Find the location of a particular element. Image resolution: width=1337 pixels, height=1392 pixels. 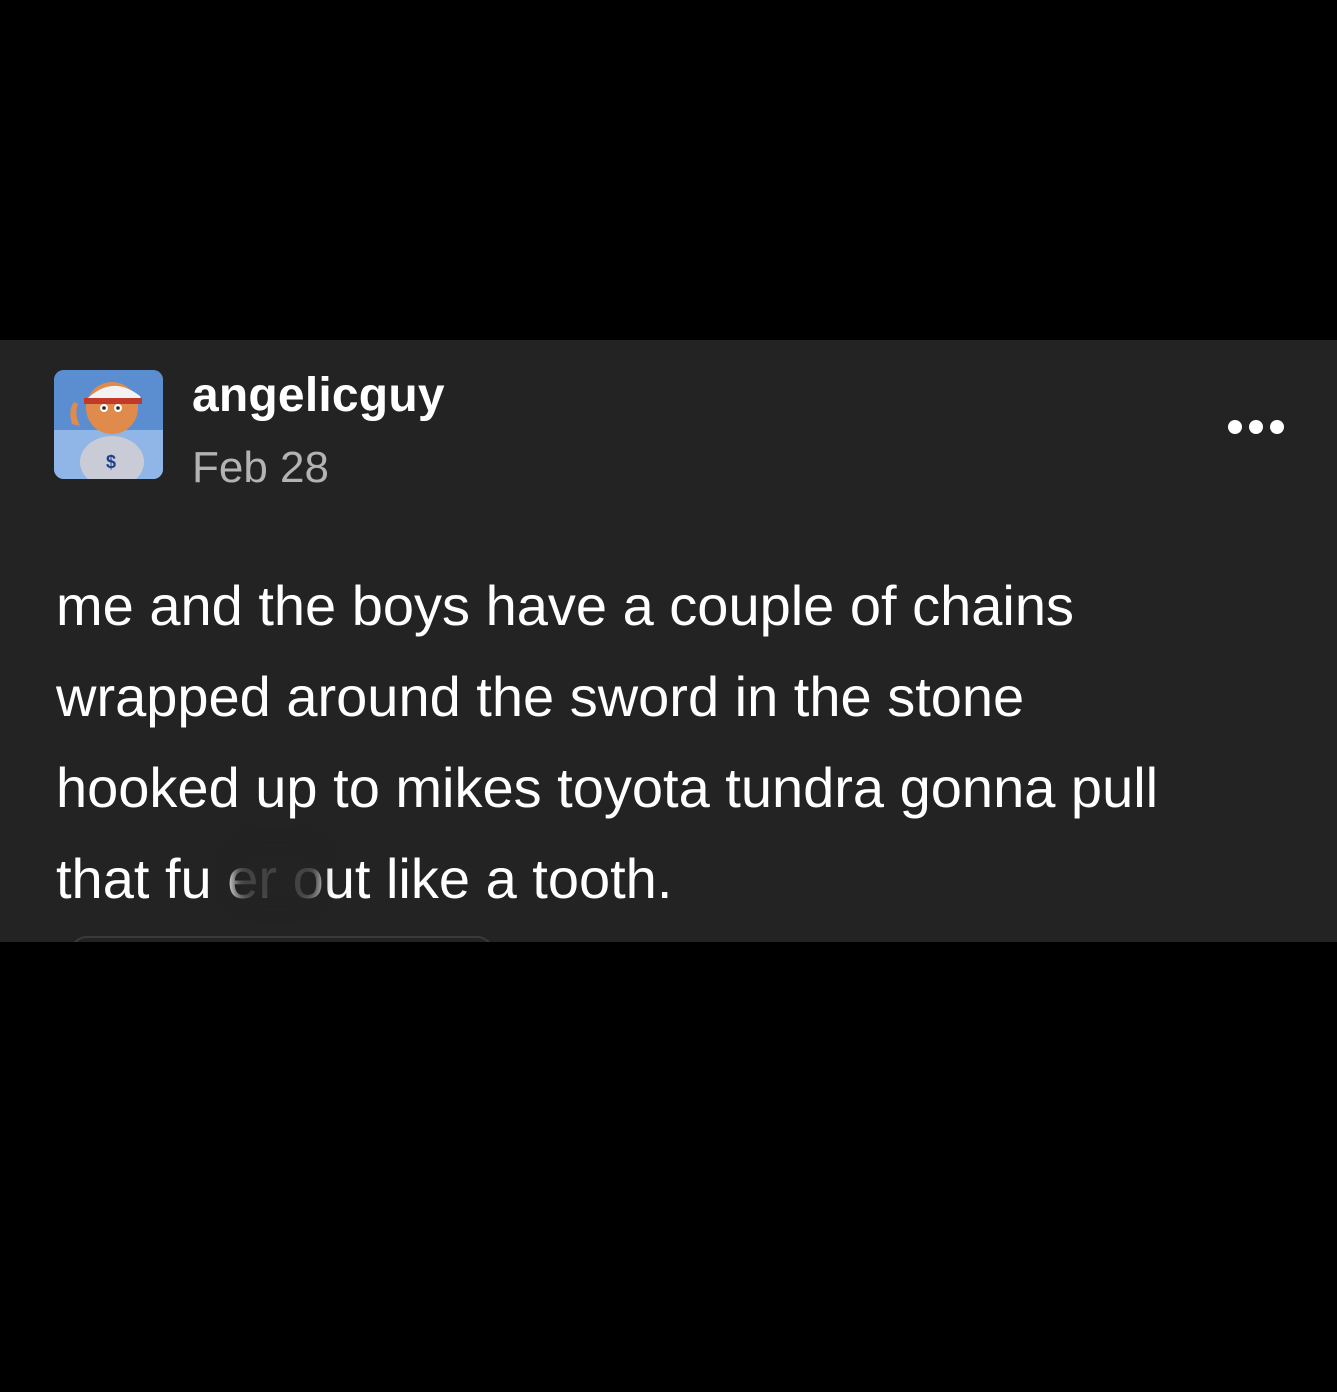

author-name: angelicguy is located at coordinates (318, 396).